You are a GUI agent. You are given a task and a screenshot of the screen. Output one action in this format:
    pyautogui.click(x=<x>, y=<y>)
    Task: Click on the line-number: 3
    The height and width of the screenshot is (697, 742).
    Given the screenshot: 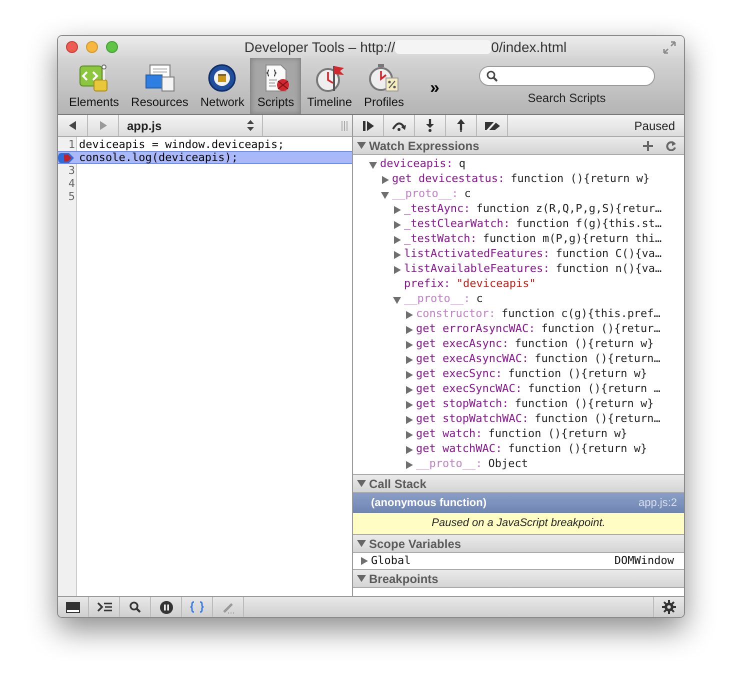 What is the action you would take?
    pyautogui.click(x=71, y=170)
    